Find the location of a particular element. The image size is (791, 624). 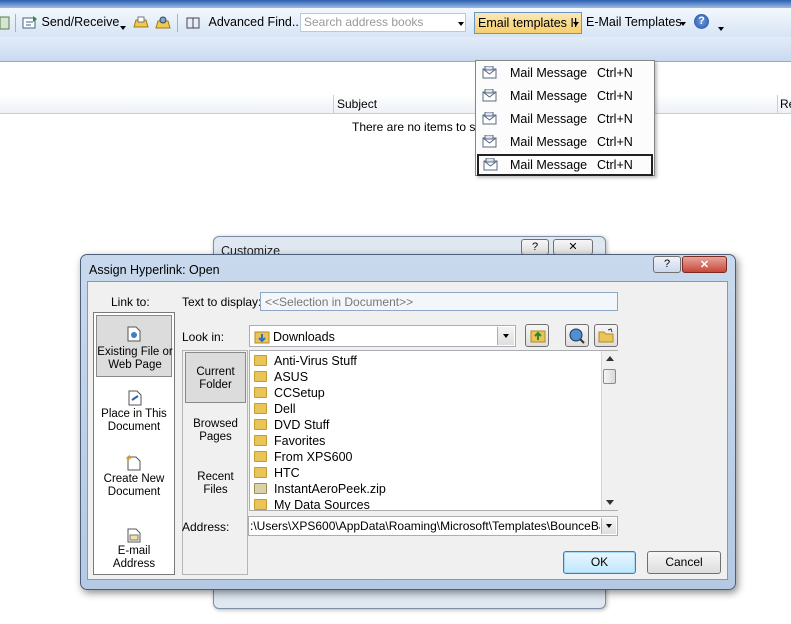

link-target-existing-file: Existing File or Web Page is located at coordinates (134, 346).